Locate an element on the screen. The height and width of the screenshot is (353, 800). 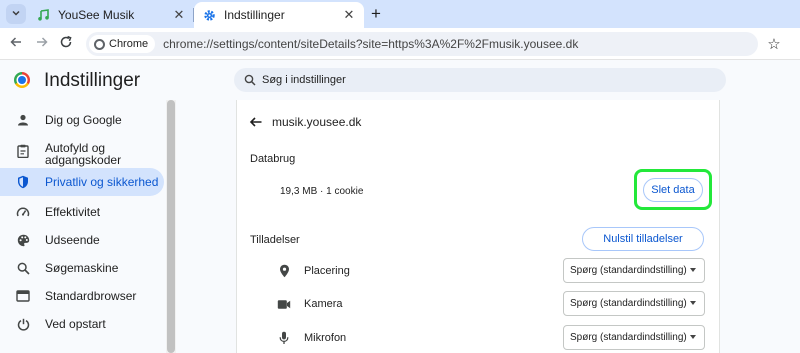
music-note-icon is located at coordinates (43, 15).